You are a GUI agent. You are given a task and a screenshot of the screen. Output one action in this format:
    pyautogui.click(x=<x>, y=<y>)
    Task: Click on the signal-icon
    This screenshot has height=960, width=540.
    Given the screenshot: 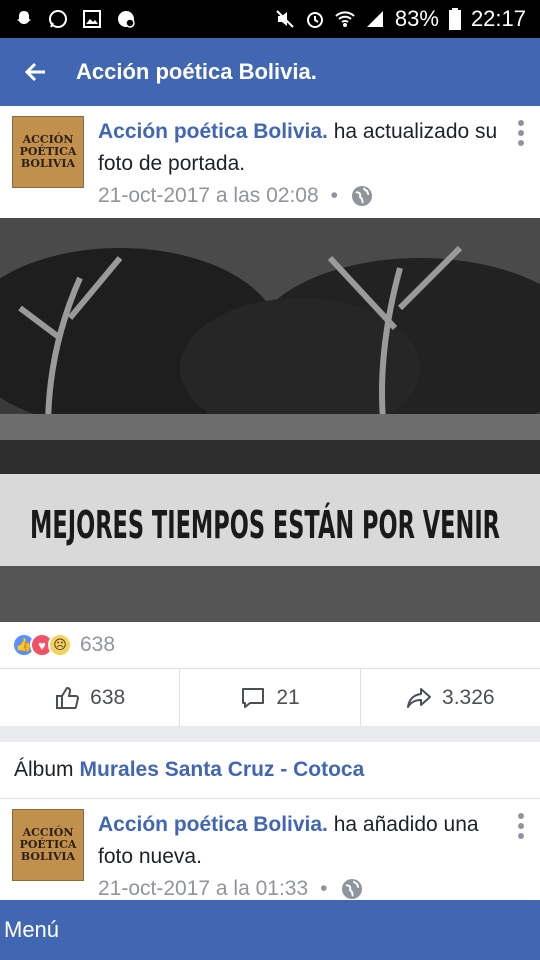 What is the action you would take?
    pyautogui.click(x=374, y=19)
    